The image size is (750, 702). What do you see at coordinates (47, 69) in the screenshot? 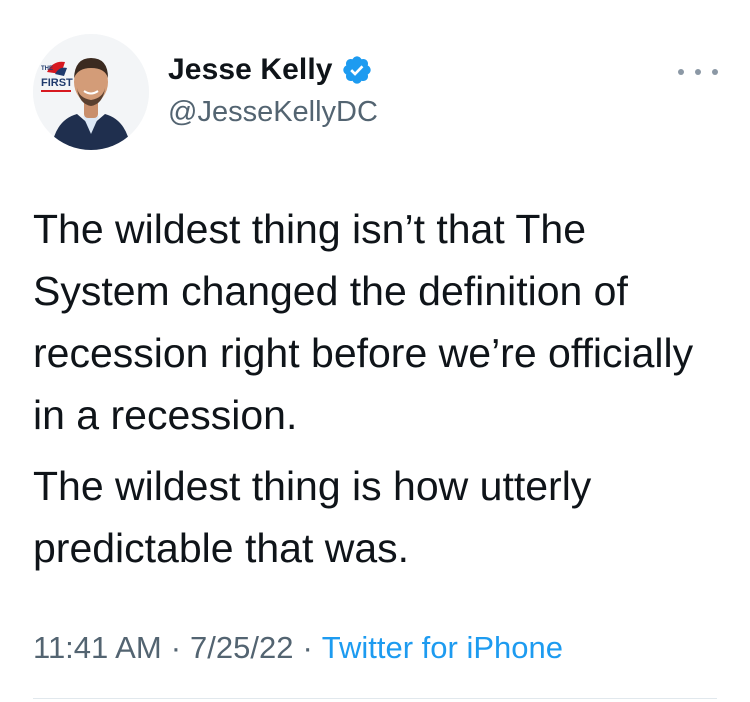
I see `svg-text: THE` at bounding box center [47, 69].